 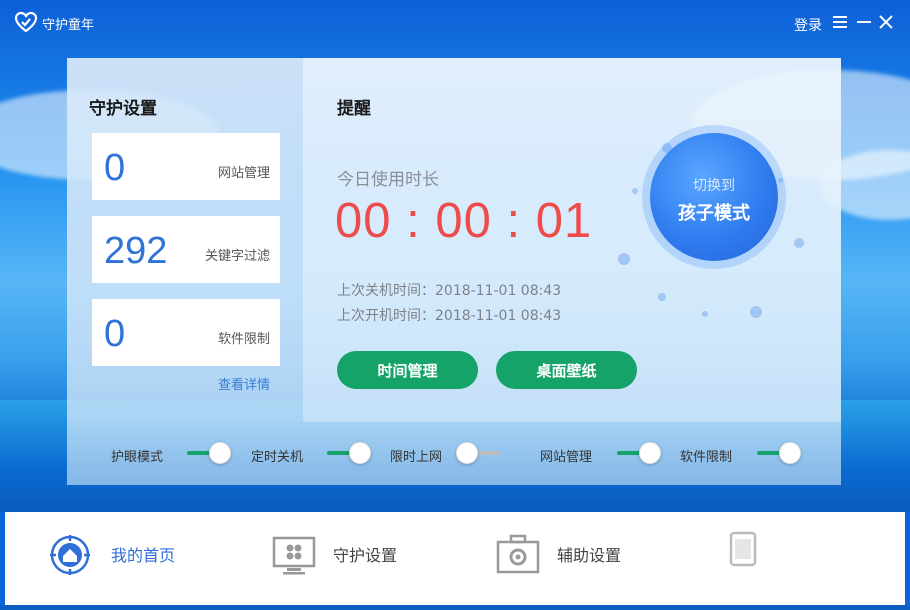 What do you see at coordinates (237, 256) in the screenshot?
I see `keyword-label: 关键字过滤` at bounding box center [237, 256].